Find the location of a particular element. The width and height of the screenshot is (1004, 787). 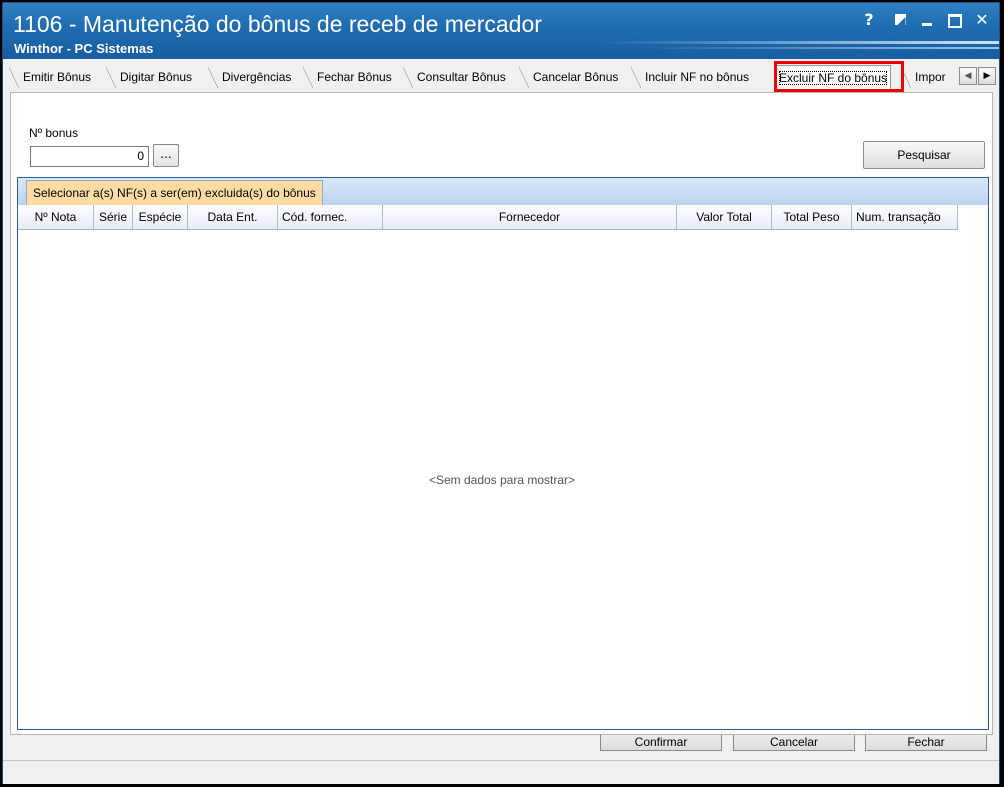

grid-empty-message: <Sem dados para mostrar> is located at coordinates (502, 480).